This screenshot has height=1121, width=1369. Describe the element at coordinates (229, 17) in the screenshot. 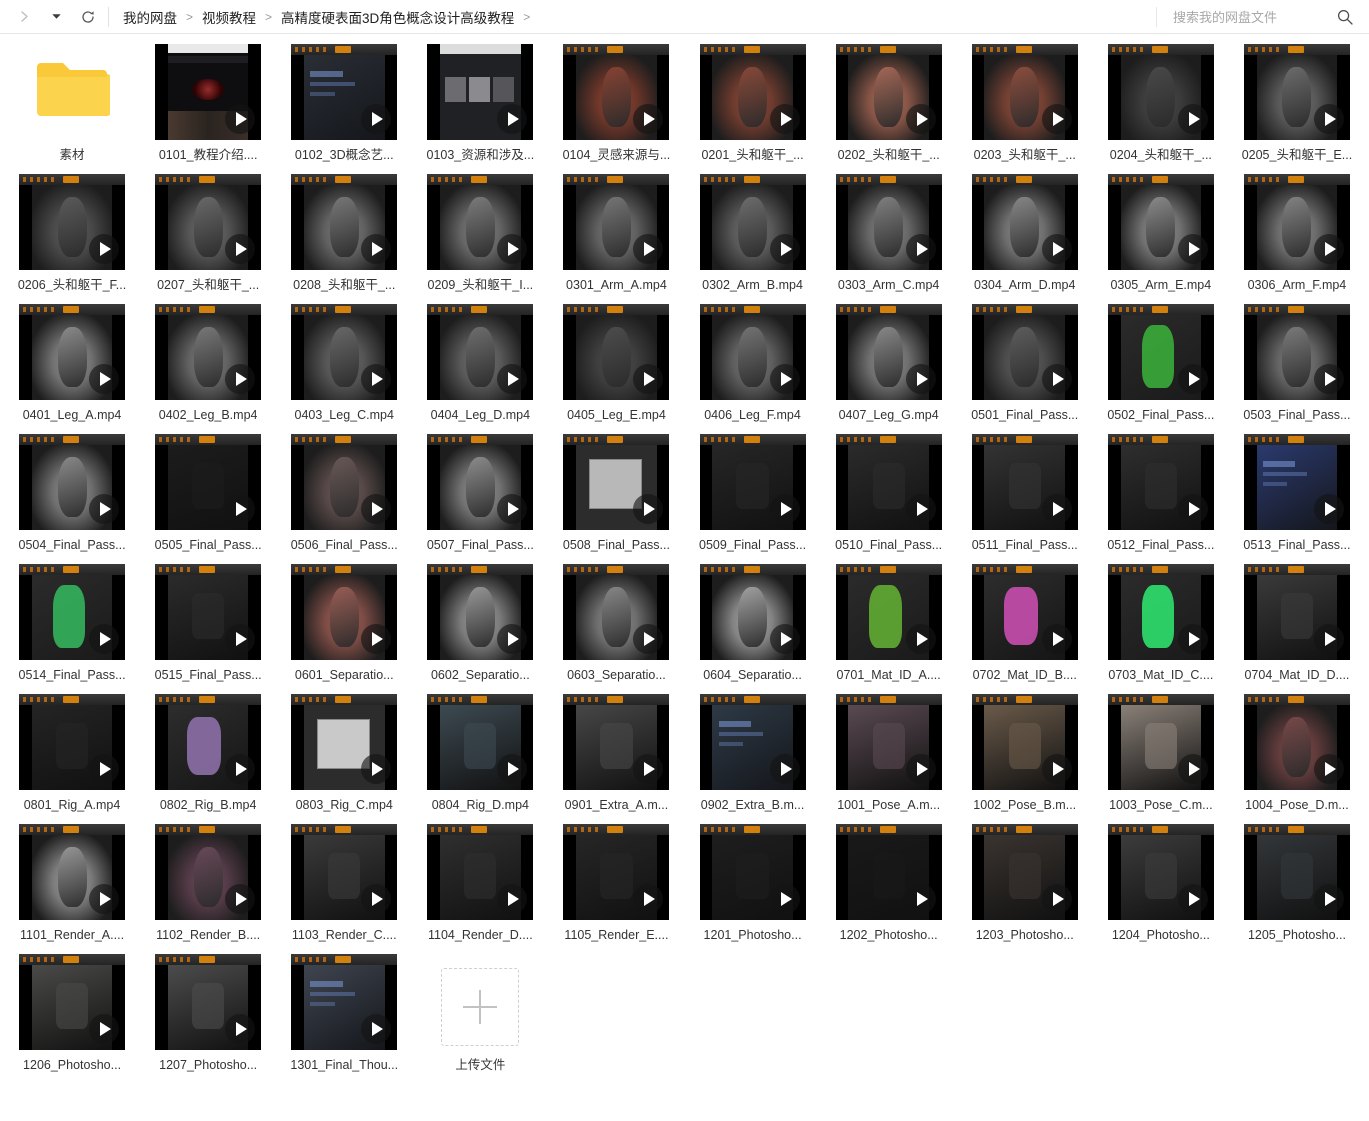

I see `breadcrumb-item-video-tutorials: 视频教程` at that location.